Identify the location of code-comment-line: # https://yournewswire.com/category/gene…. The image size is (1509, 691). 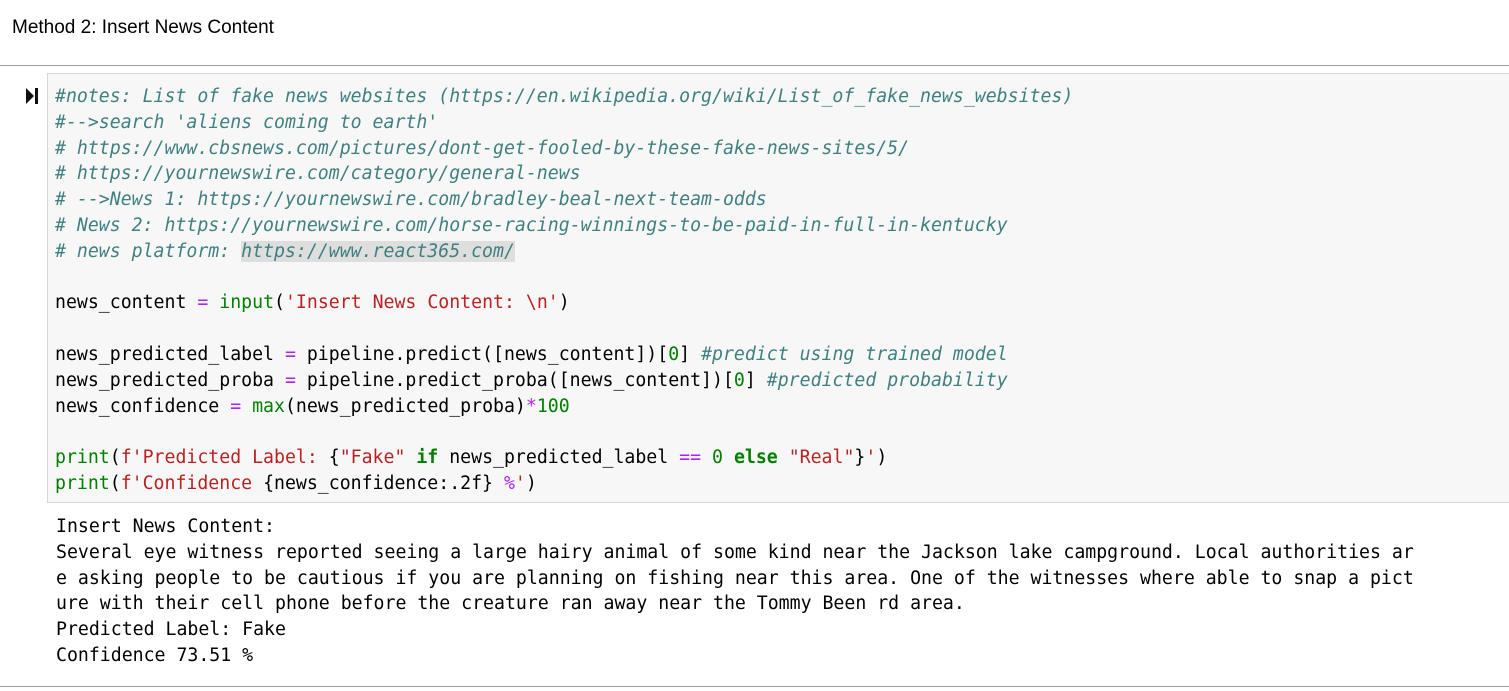
(318, 174).